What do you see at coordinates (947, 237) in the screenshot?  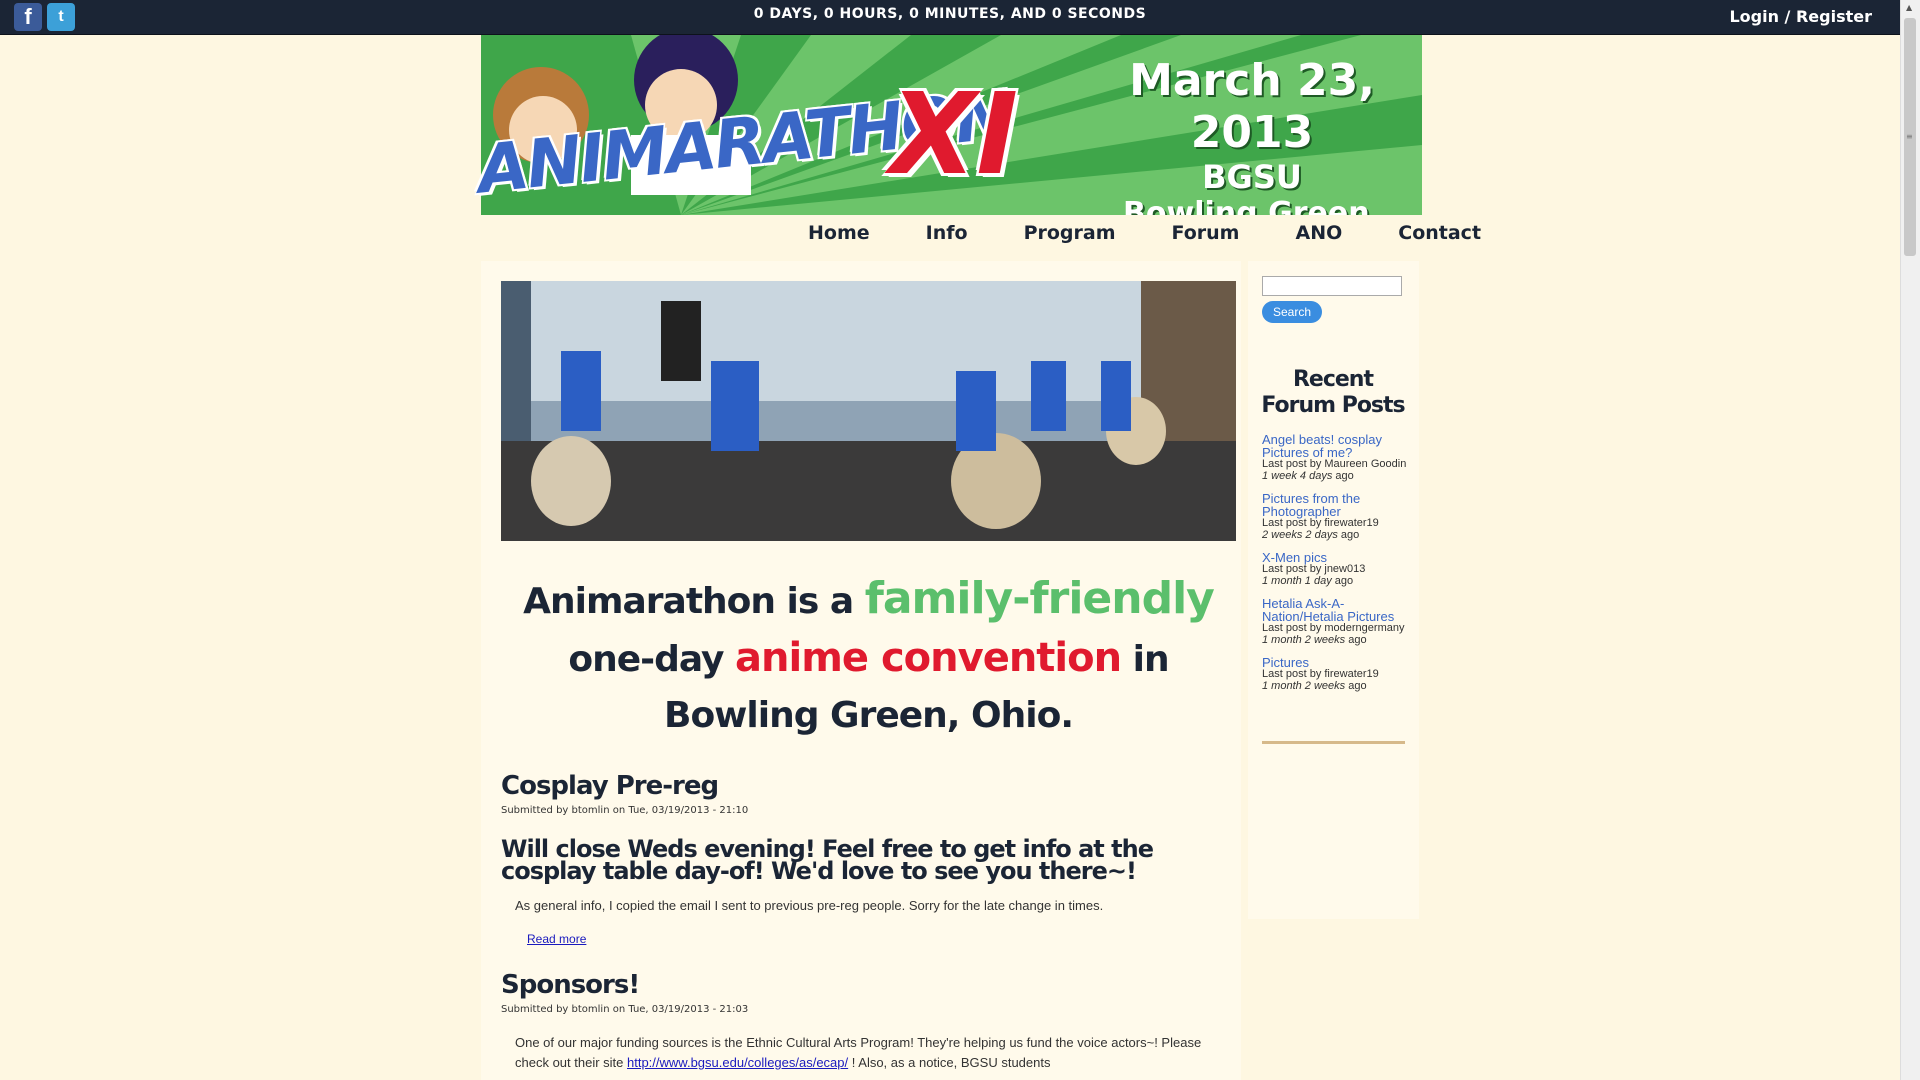 I see `nav-info: Info` at bounding box center [947, 237].